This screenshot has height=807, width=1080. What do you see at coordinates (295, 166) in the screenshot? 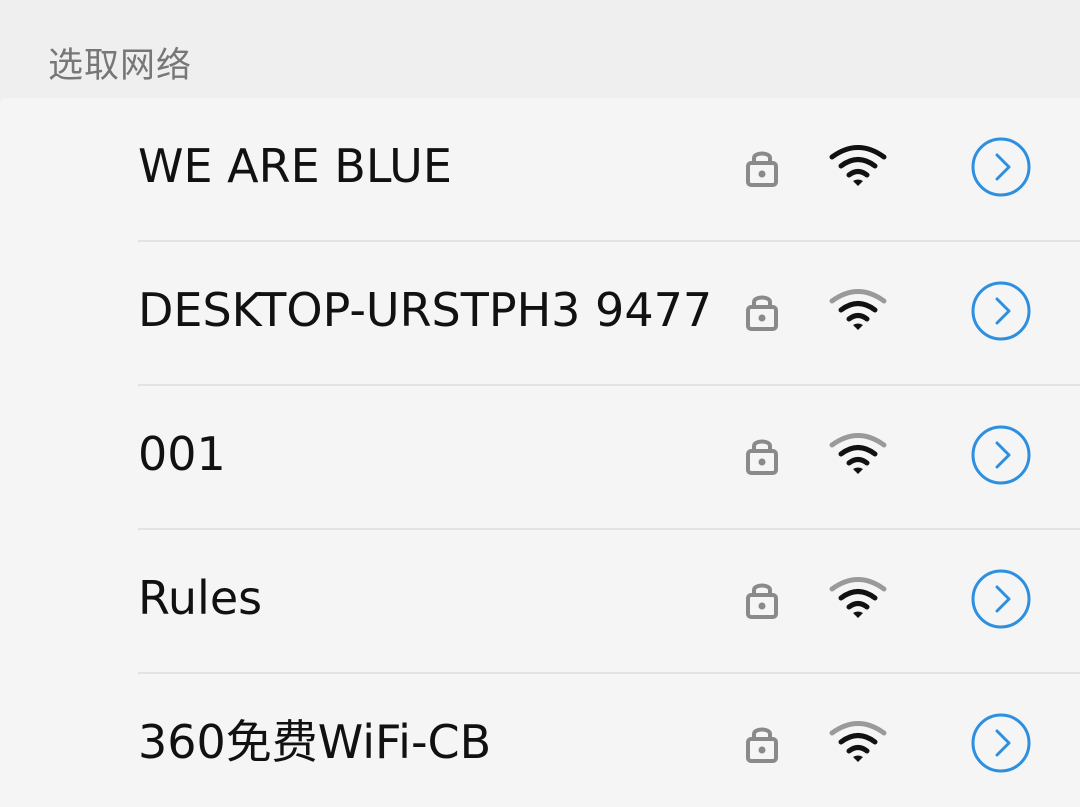
I see `network-name: WE ARE BLUE` at bounding box center [295, 166].